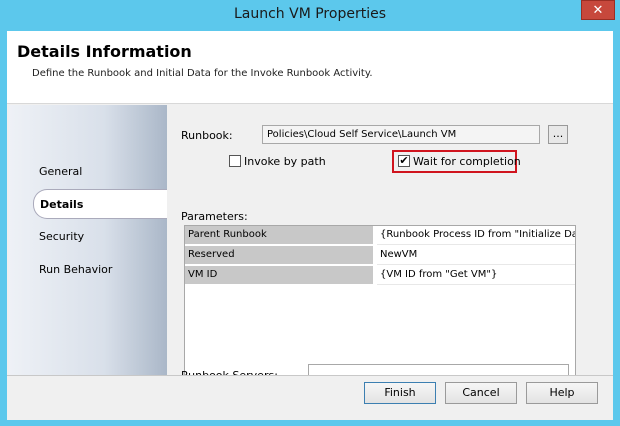  I want to click on parameter-name: Parent Runbook, so click(279, 235).